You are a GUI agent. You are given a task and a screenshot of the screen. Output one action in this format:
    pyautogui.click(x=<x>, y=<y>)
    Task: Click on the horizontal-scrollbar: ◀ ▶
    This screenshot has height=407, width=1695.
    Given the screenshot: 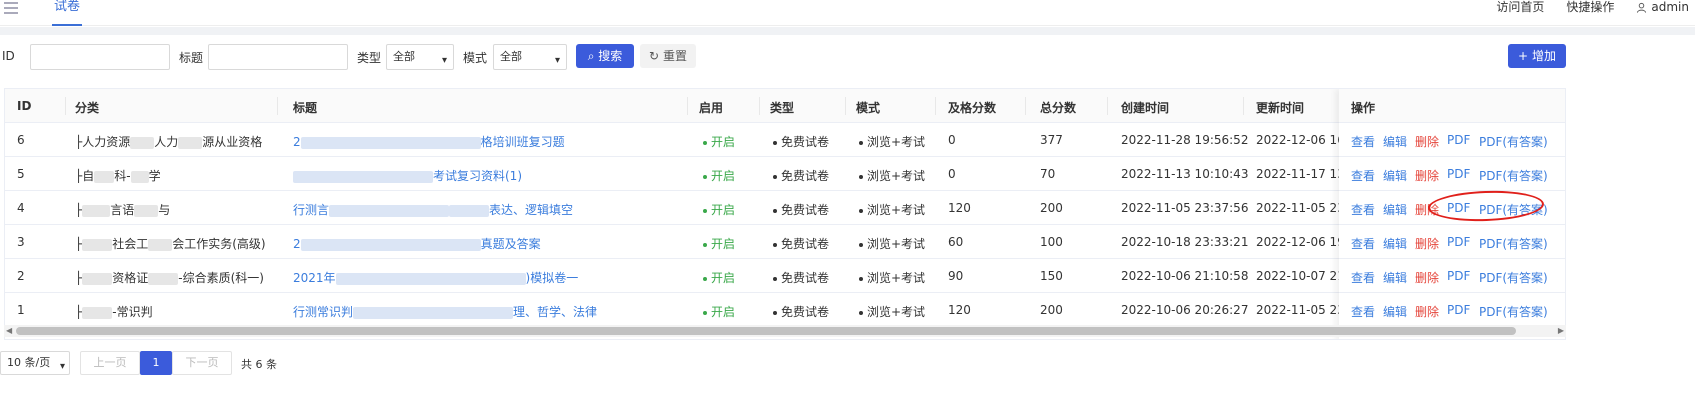 What is the action you would take?
    pyautogui.click(x=785, y=331)
    